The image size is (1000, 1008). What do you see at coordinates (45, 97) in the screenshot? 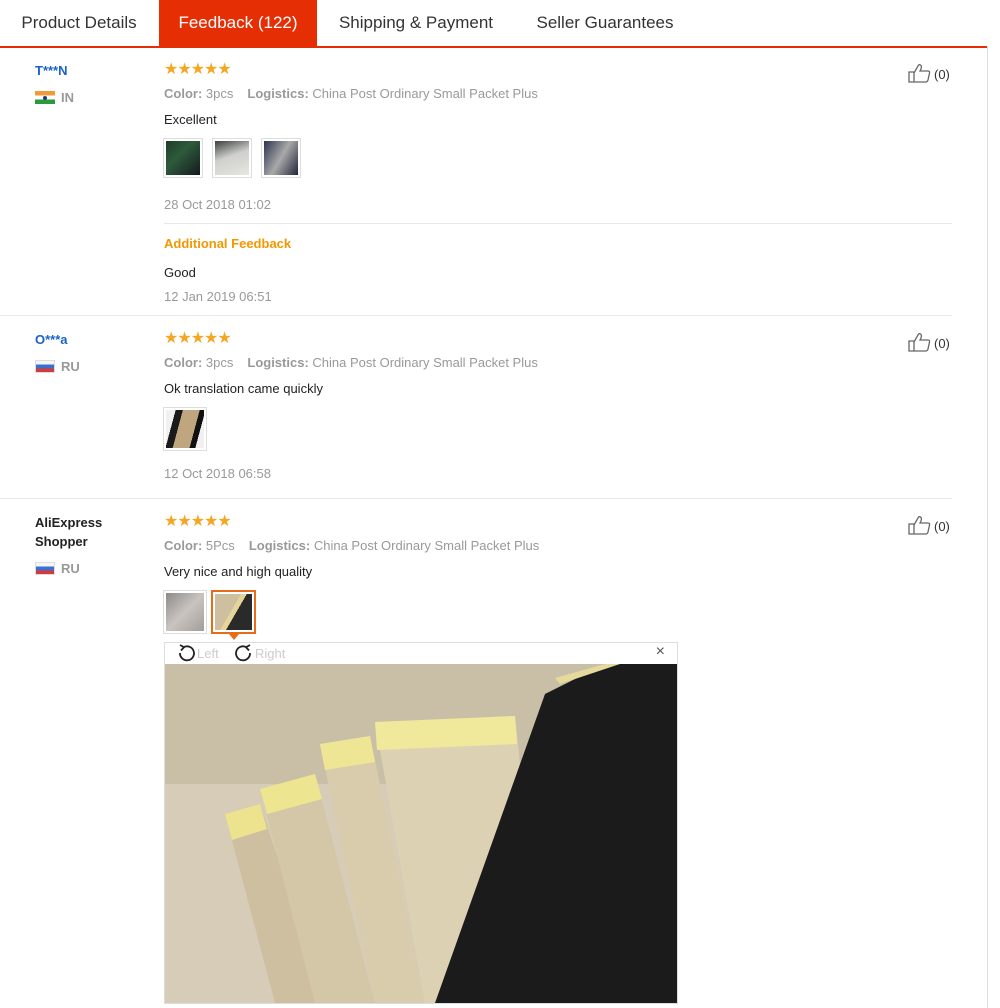
I see `india-flag-icon` at bounding box center [45, 97].